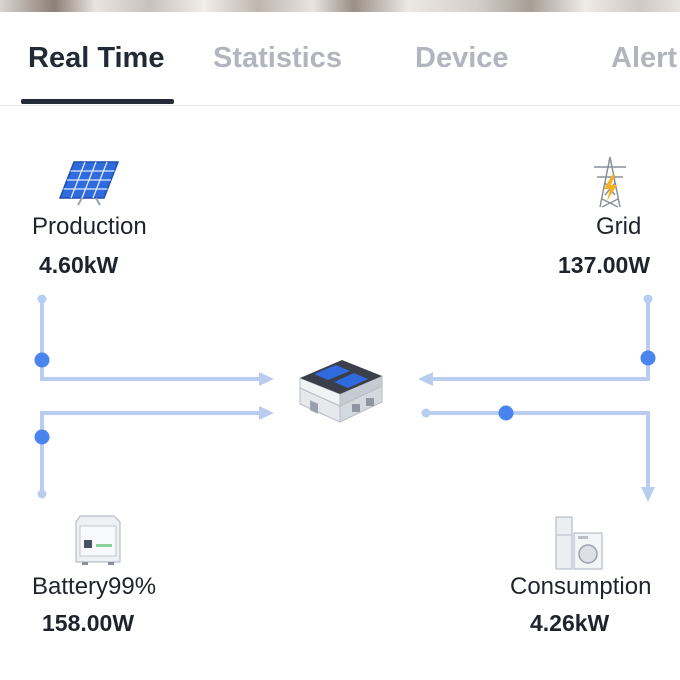 The width and height of the screenshot is (680, 680). What do you see at coordinates (538, 339) in the screenshot?
I see `grid-flow-line` at bounding box center [538, 339].